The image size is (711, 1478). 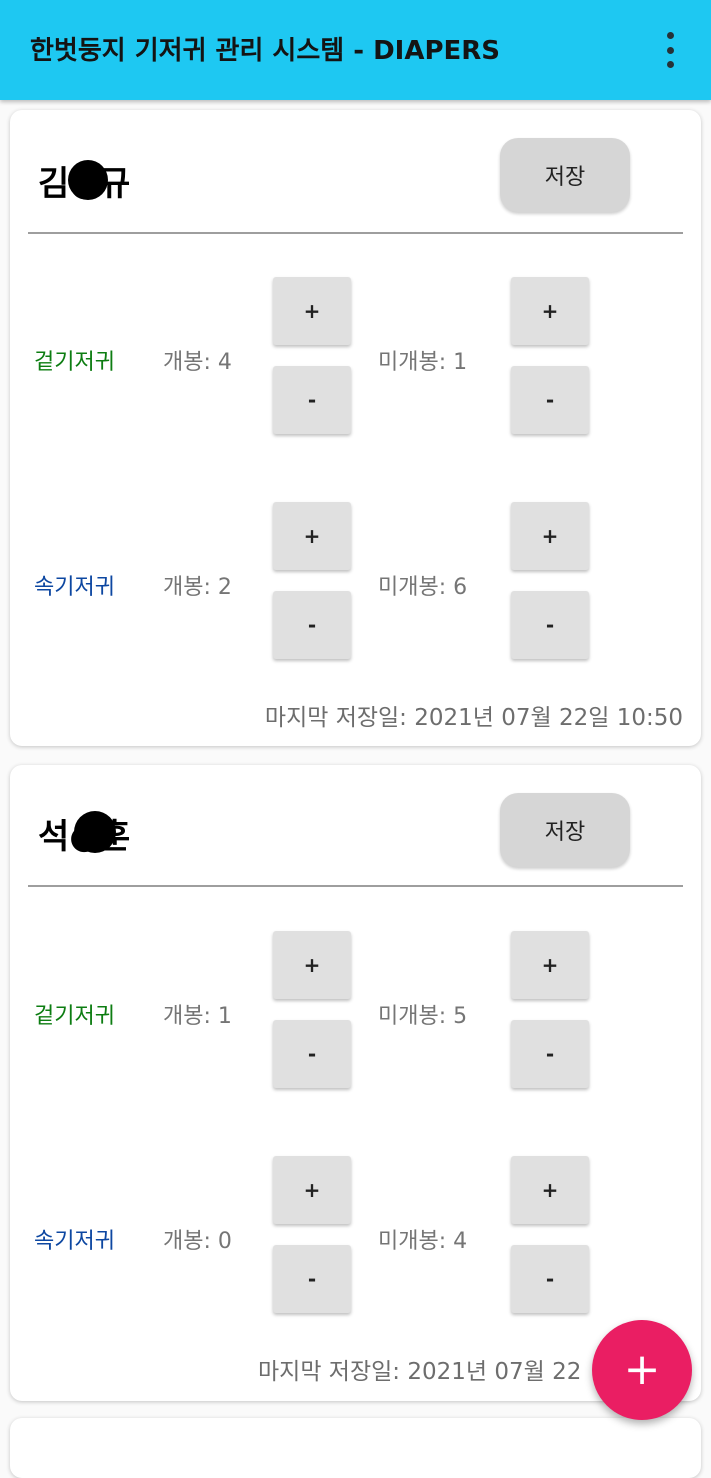 I want to click on opened-count: 개봉: 0, so click(x=197, y=1241).